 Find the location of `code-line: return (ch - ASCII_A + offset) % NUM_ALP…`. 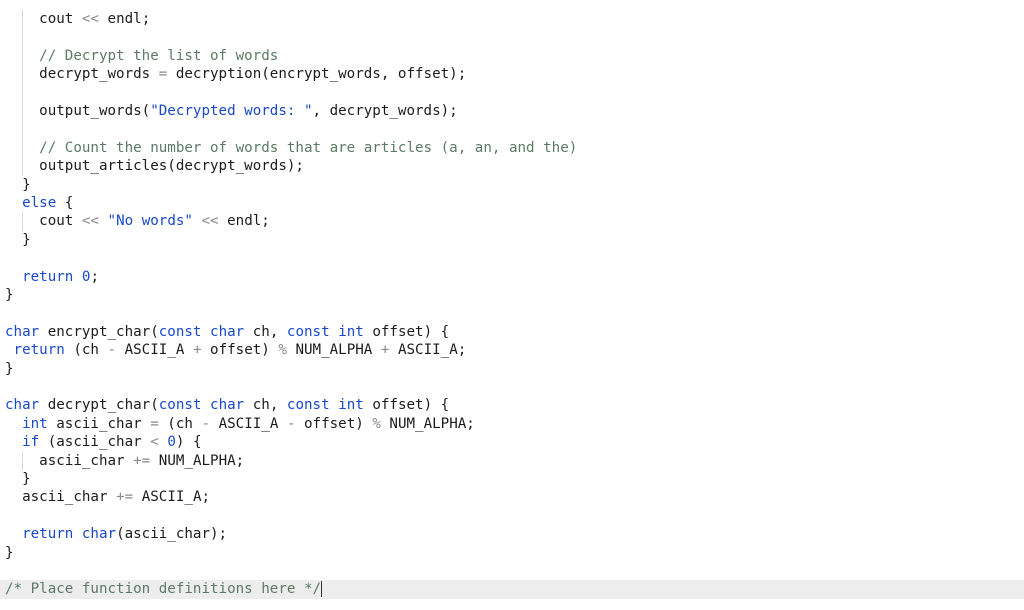

code-line: return (ch - ASCII_A + offset) % NUM_ALP… is located at coordinates (512, 350).